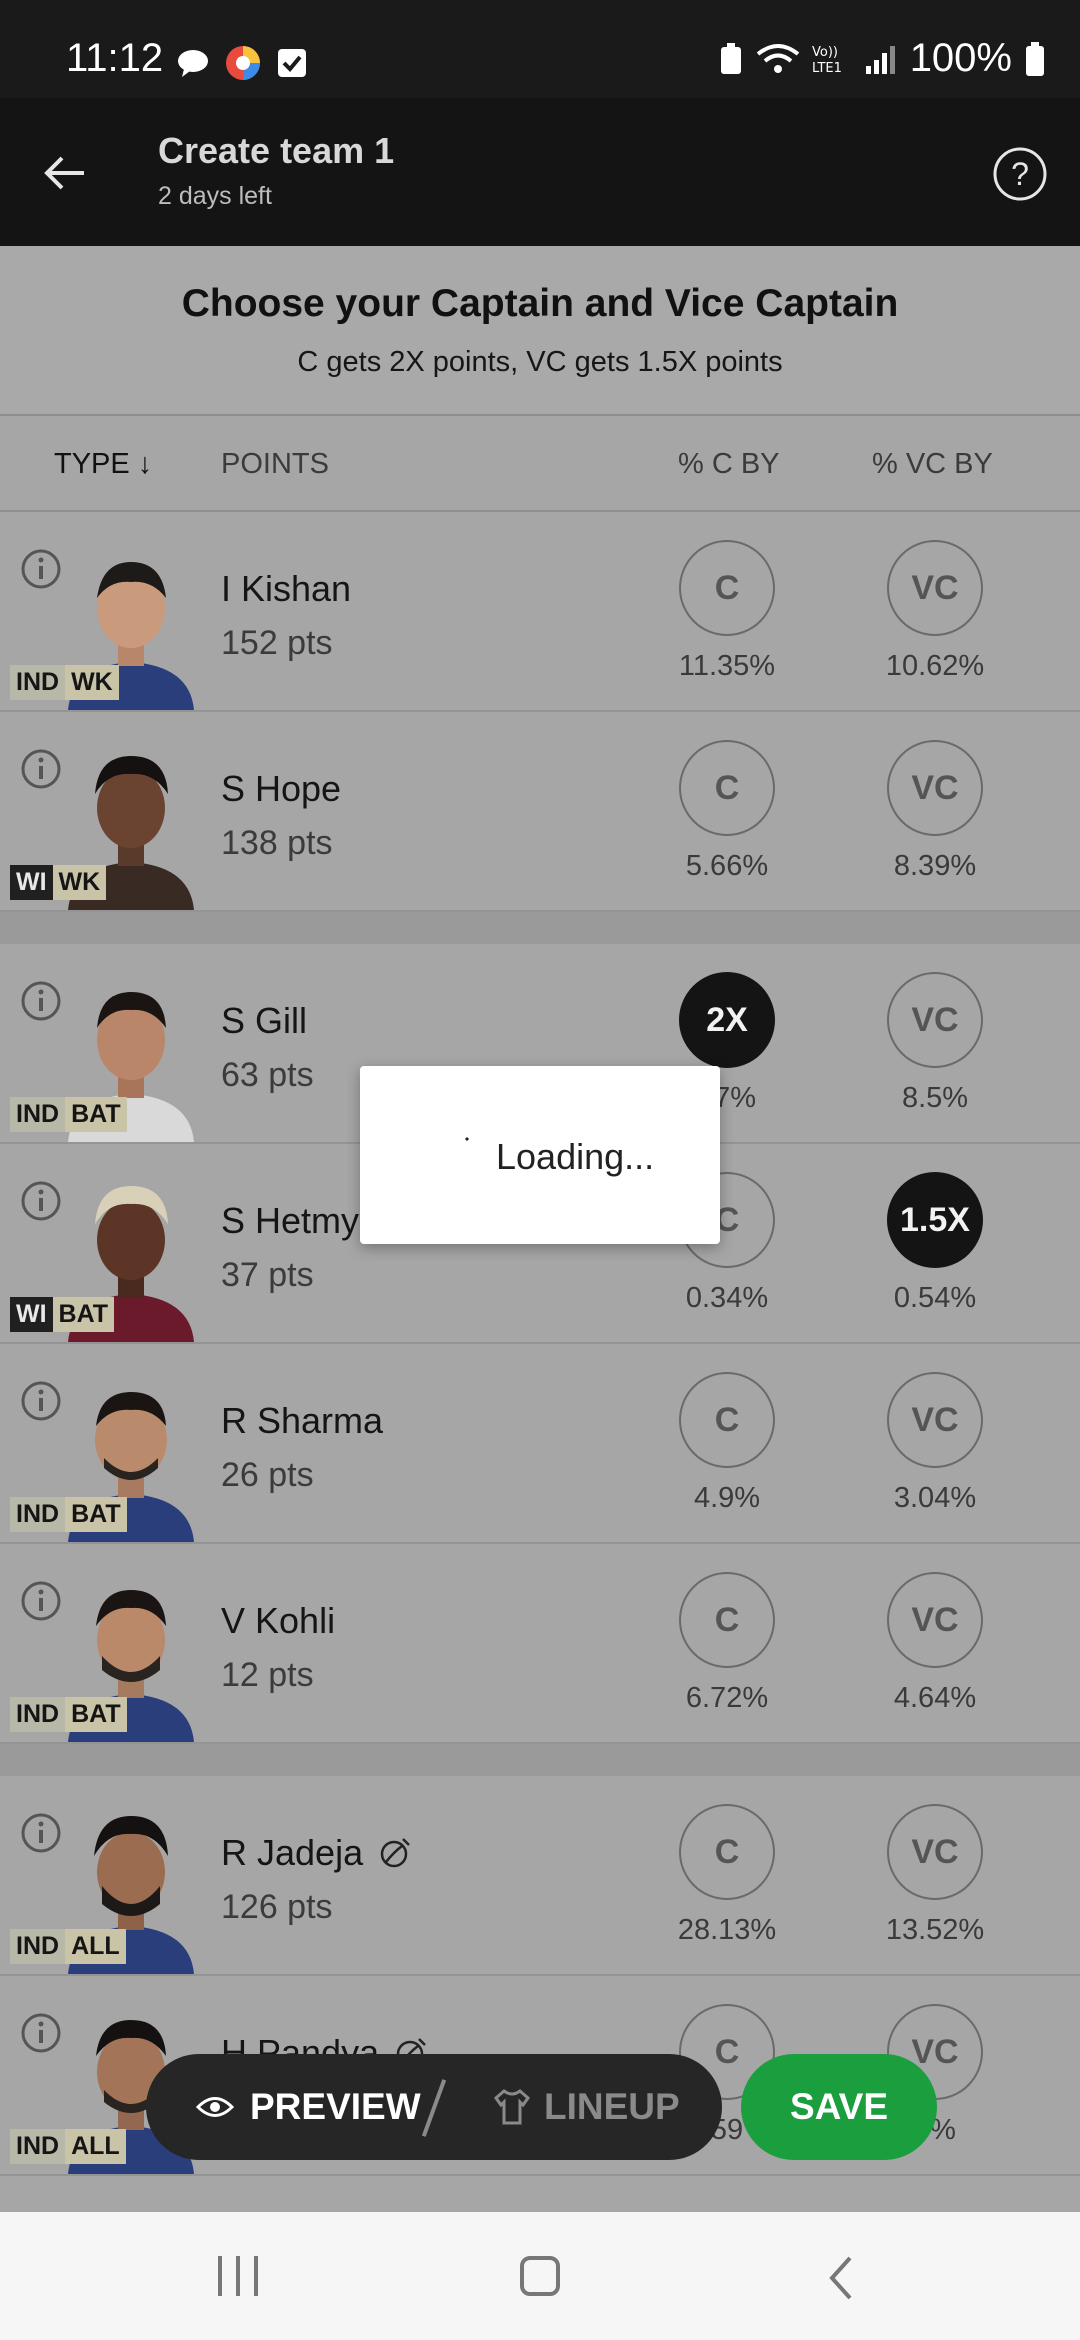 The height and width of the screenshot is (2340, 1080). I want to click on volte-icon: Vo))LTE1, so click(827, 60).